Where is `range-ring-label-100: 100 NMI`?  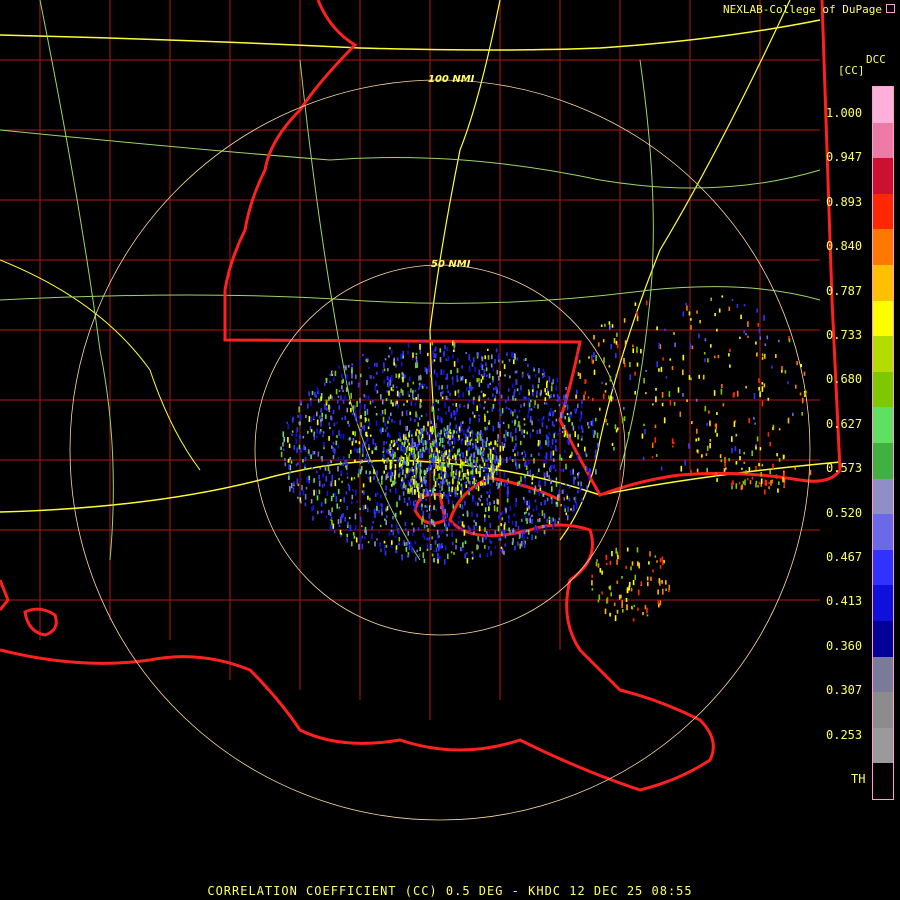
range-ring-label-100: 100 NMI is located at coordinates (451, 79).